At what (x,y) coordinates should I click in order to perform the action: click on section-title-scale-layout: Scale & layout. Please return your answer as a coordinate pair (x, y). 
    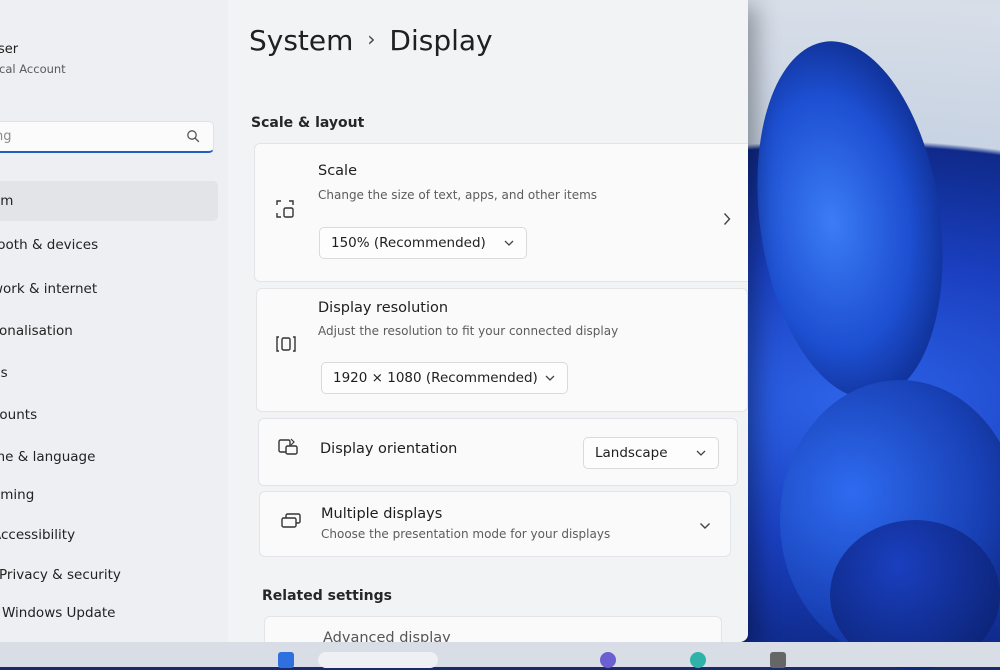
    Looking at the image, I should click on (308, 123).